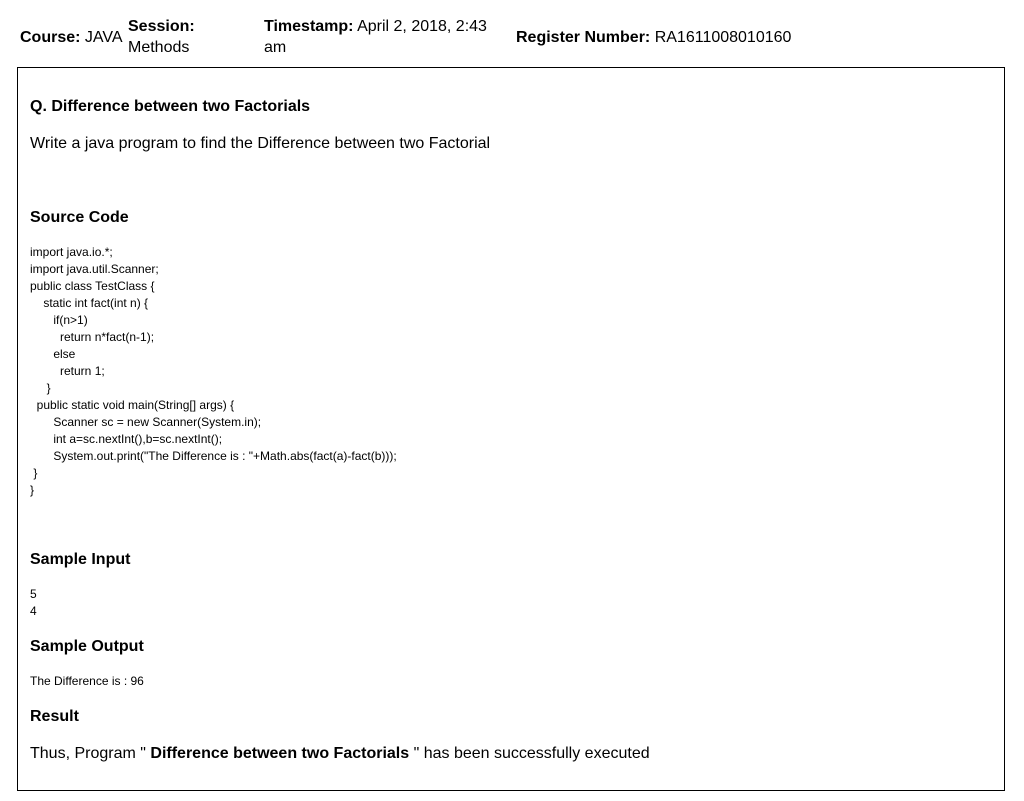 The image size is (1024, 801). Describe the element at coordinates (529, 753) in the screenshot. I see `result-suffix: " has been successfully executed` at that location.